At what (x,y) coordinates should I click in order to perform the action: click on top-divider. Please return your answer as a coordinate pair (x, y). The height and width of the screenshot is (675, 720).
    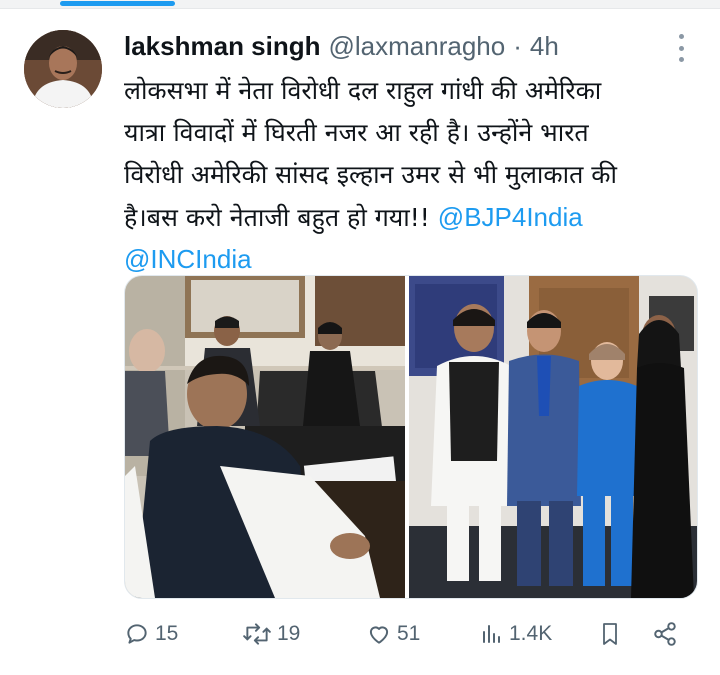
    Looking at the image, I should click on (360, 4).